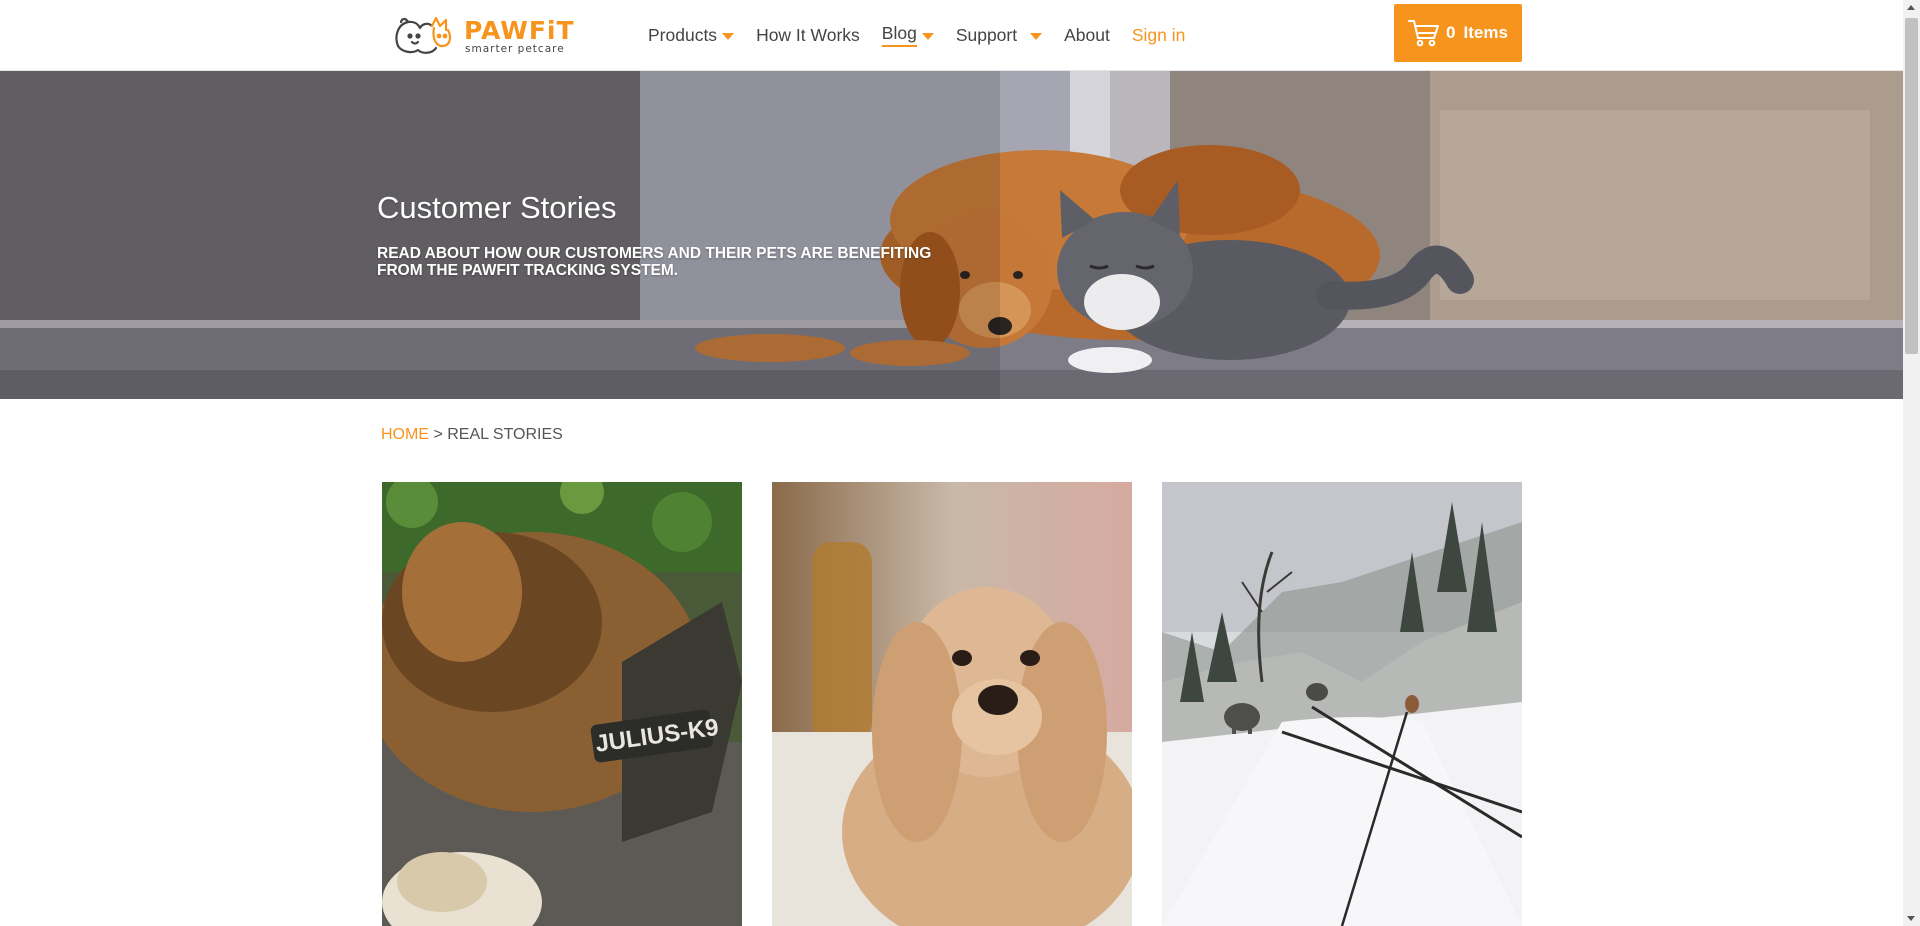  Describe the element at coordinates (683, 34) in the screenshot. I see `nav-products-label: Products` at that location.